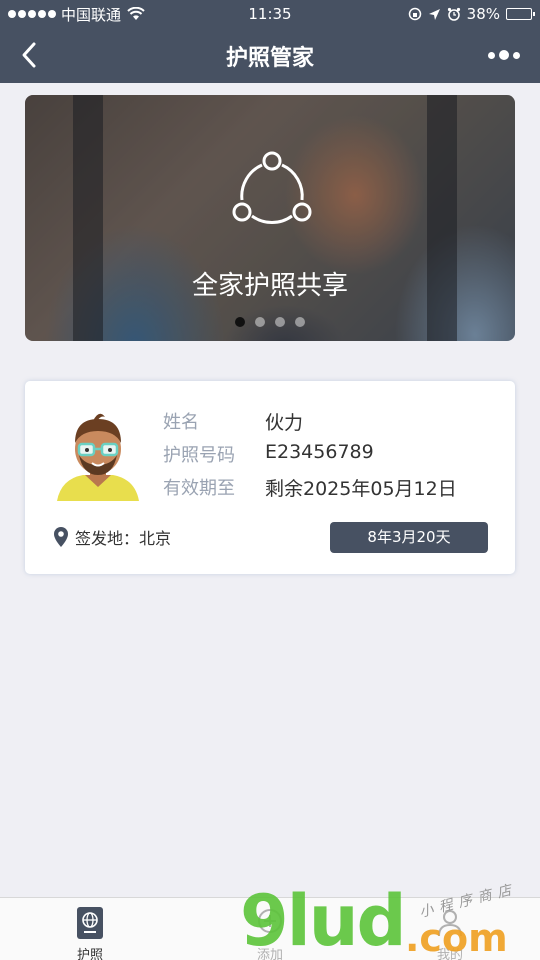 Image resolution: width=540 pixels, height=960 pixels. Describe the element at coordinates (90, 923) in the screenshot. I see `passport-icon` at that location.